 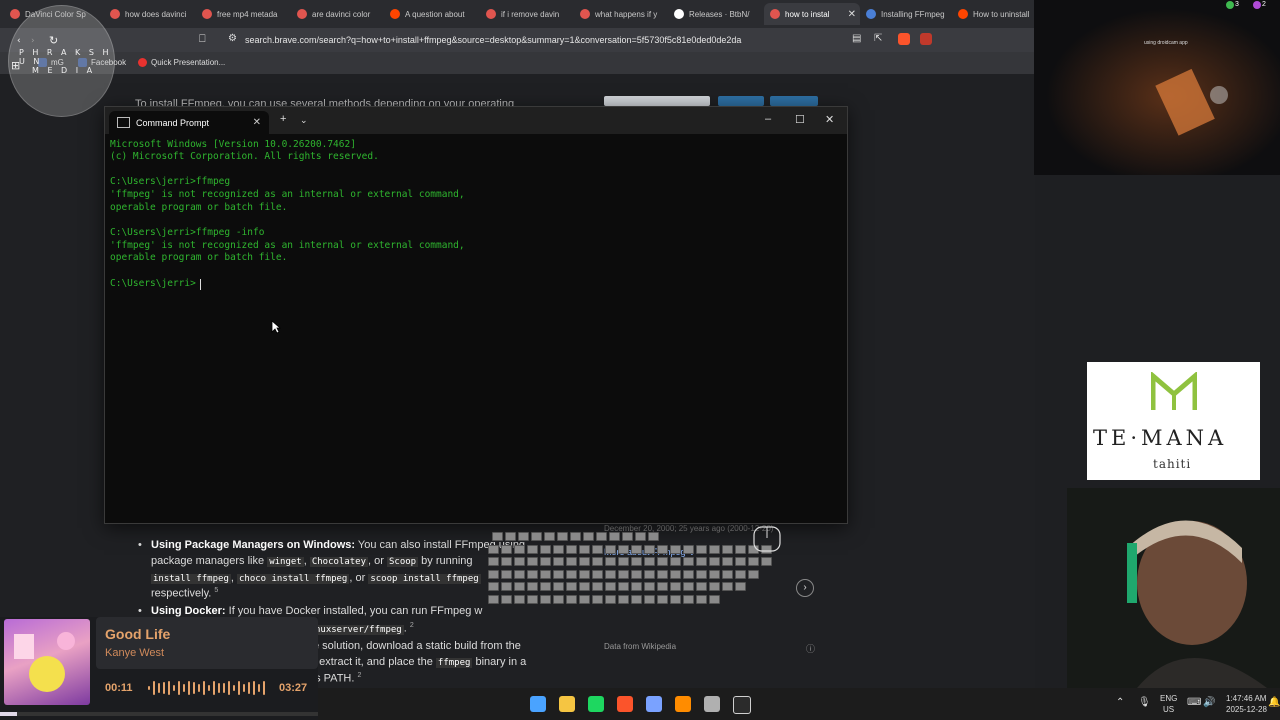 I want to click on chevron-right-icon: ›, so click(x=805, y=588).